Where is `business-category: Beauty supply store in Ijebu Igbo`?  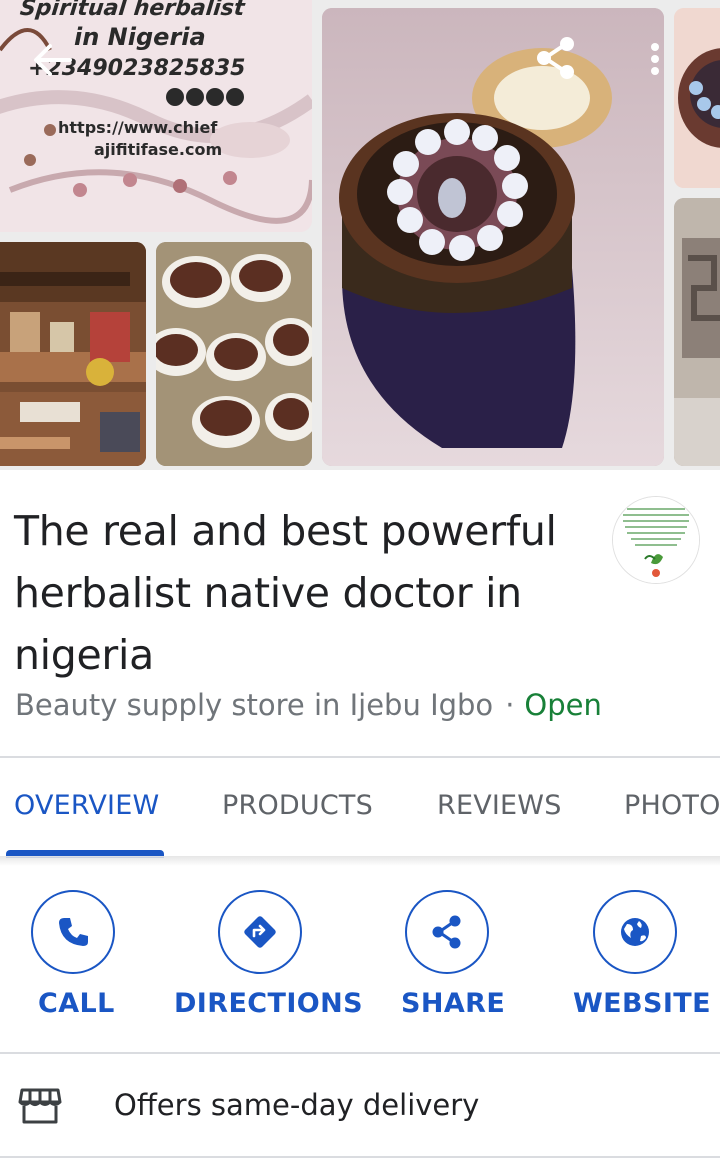
business-category: Beauty supply store in Ijebu Igbo is located at coordinates (254, 705).